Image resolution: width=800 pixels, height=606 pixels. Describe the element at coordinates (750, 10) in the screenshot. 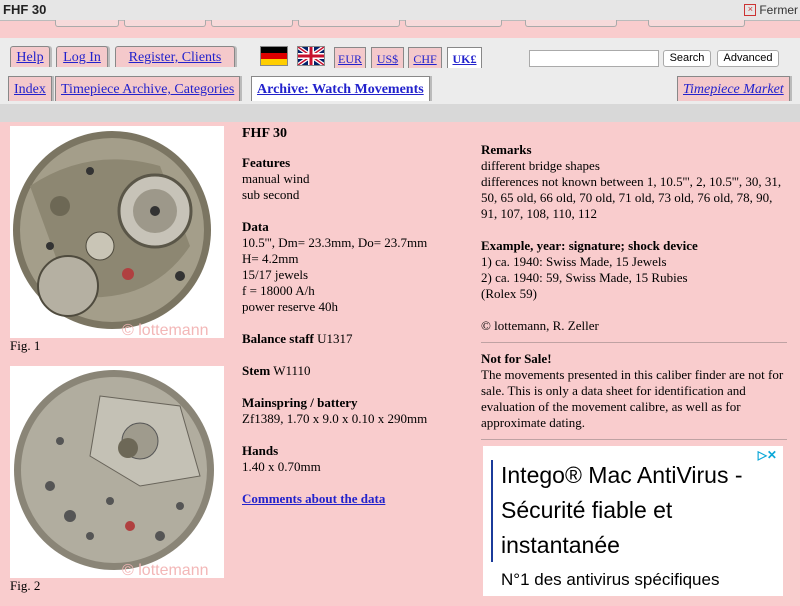

I see `close-icon: ×` at that location.